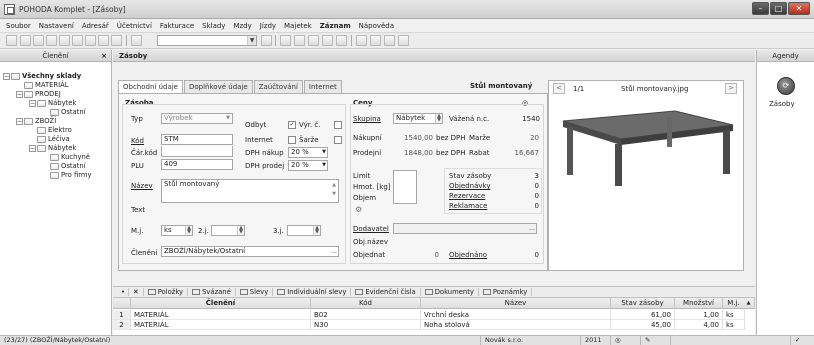  Describe the element at coordinates (734, 303) in the screenshot. I see `column-header: M.j.` at that location.